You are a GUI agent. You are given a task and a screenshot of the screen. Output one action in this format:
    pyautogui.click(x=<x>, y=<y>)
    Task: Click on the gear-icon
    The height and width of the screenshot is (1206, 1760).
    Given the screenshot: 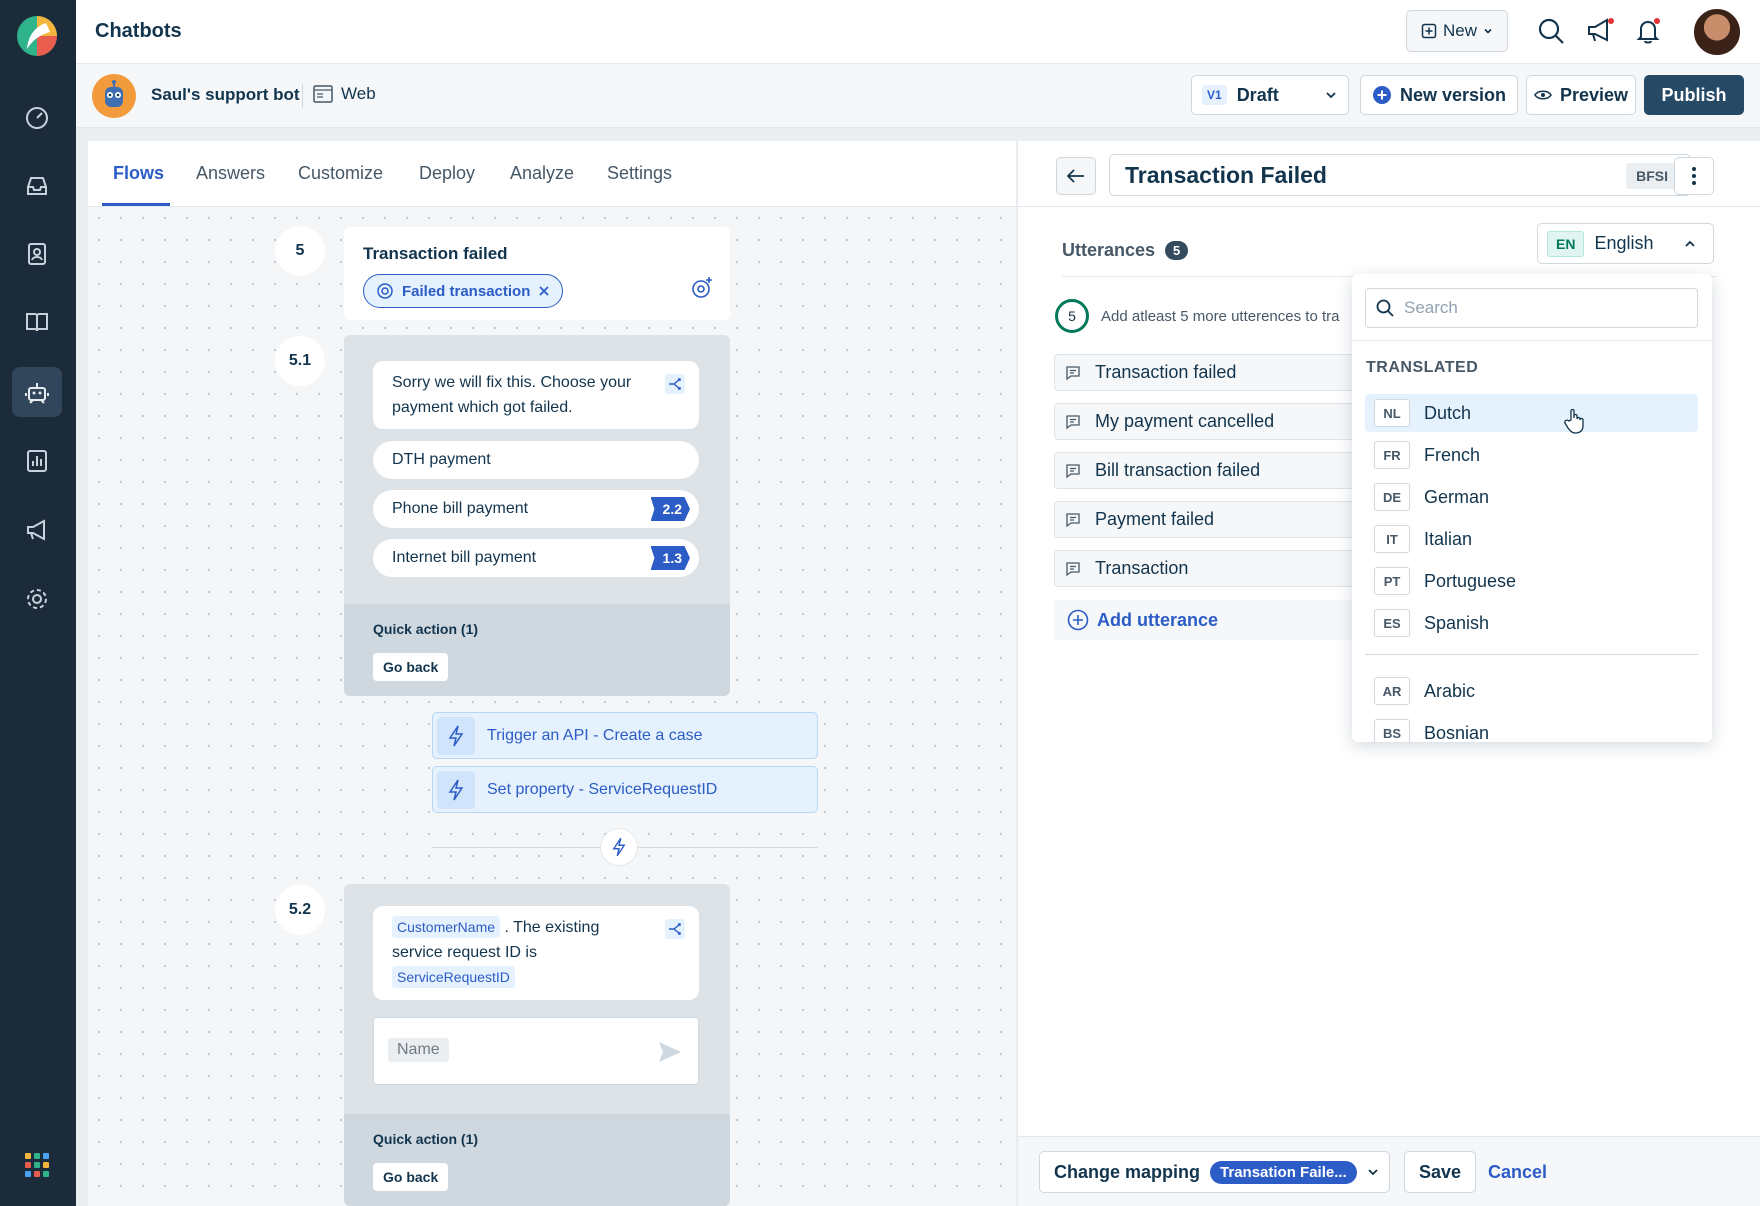 What is the action you would take?
    pyautogui.click(x=37, y=599)
    